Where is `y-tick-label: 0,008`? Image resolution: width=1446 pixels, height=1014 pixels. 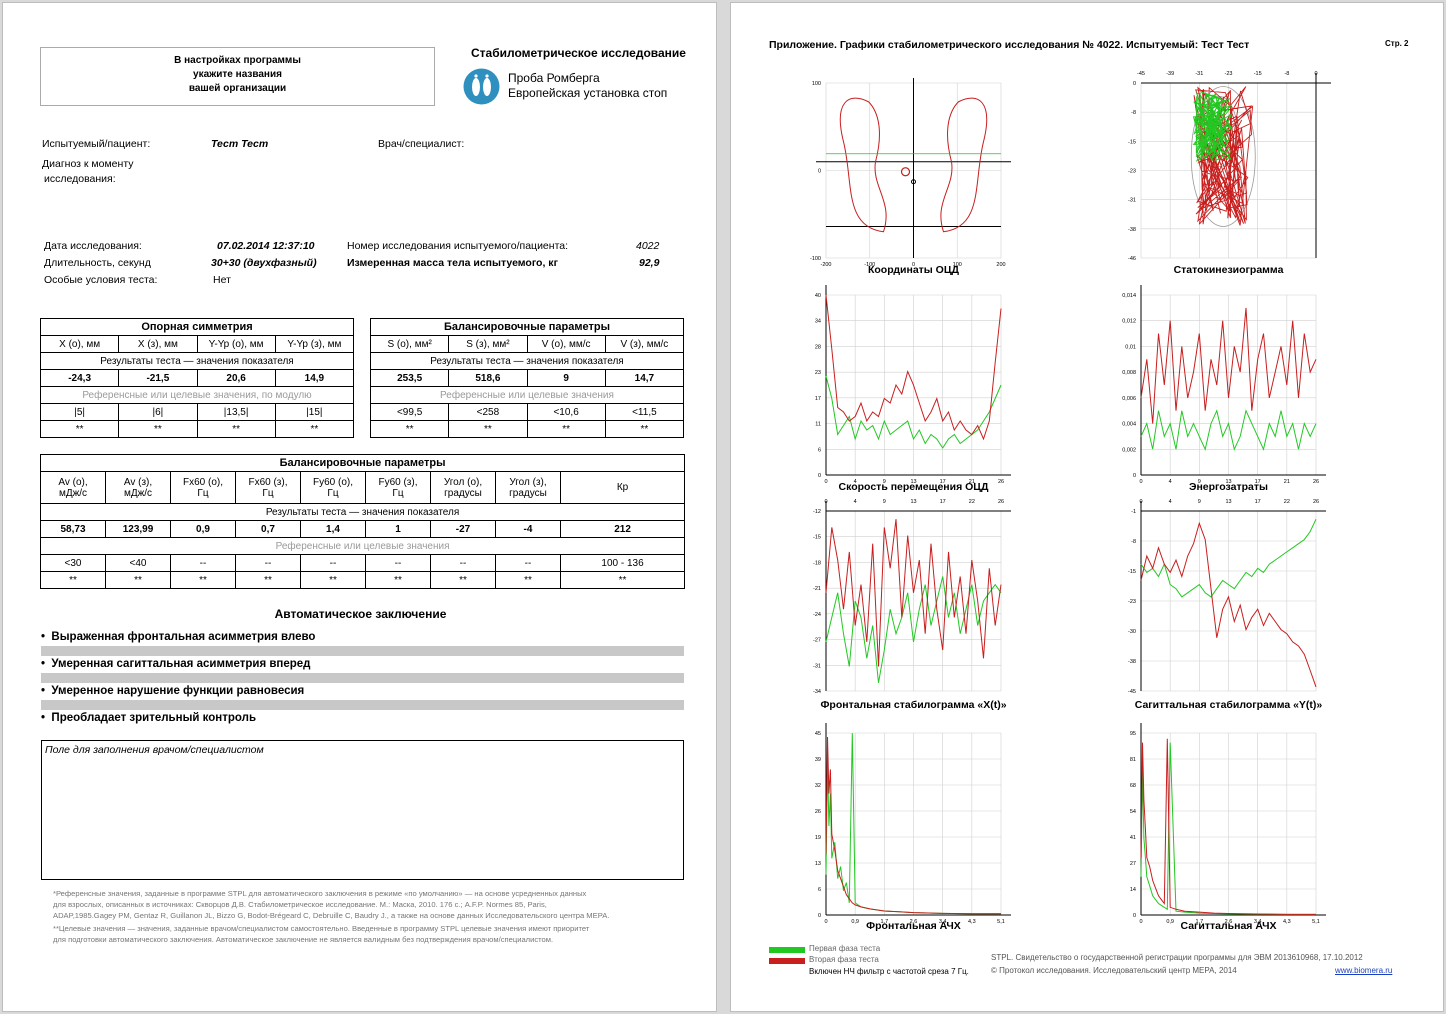
y-tick-label: 0,008 is located at coordinates (1129, 373).